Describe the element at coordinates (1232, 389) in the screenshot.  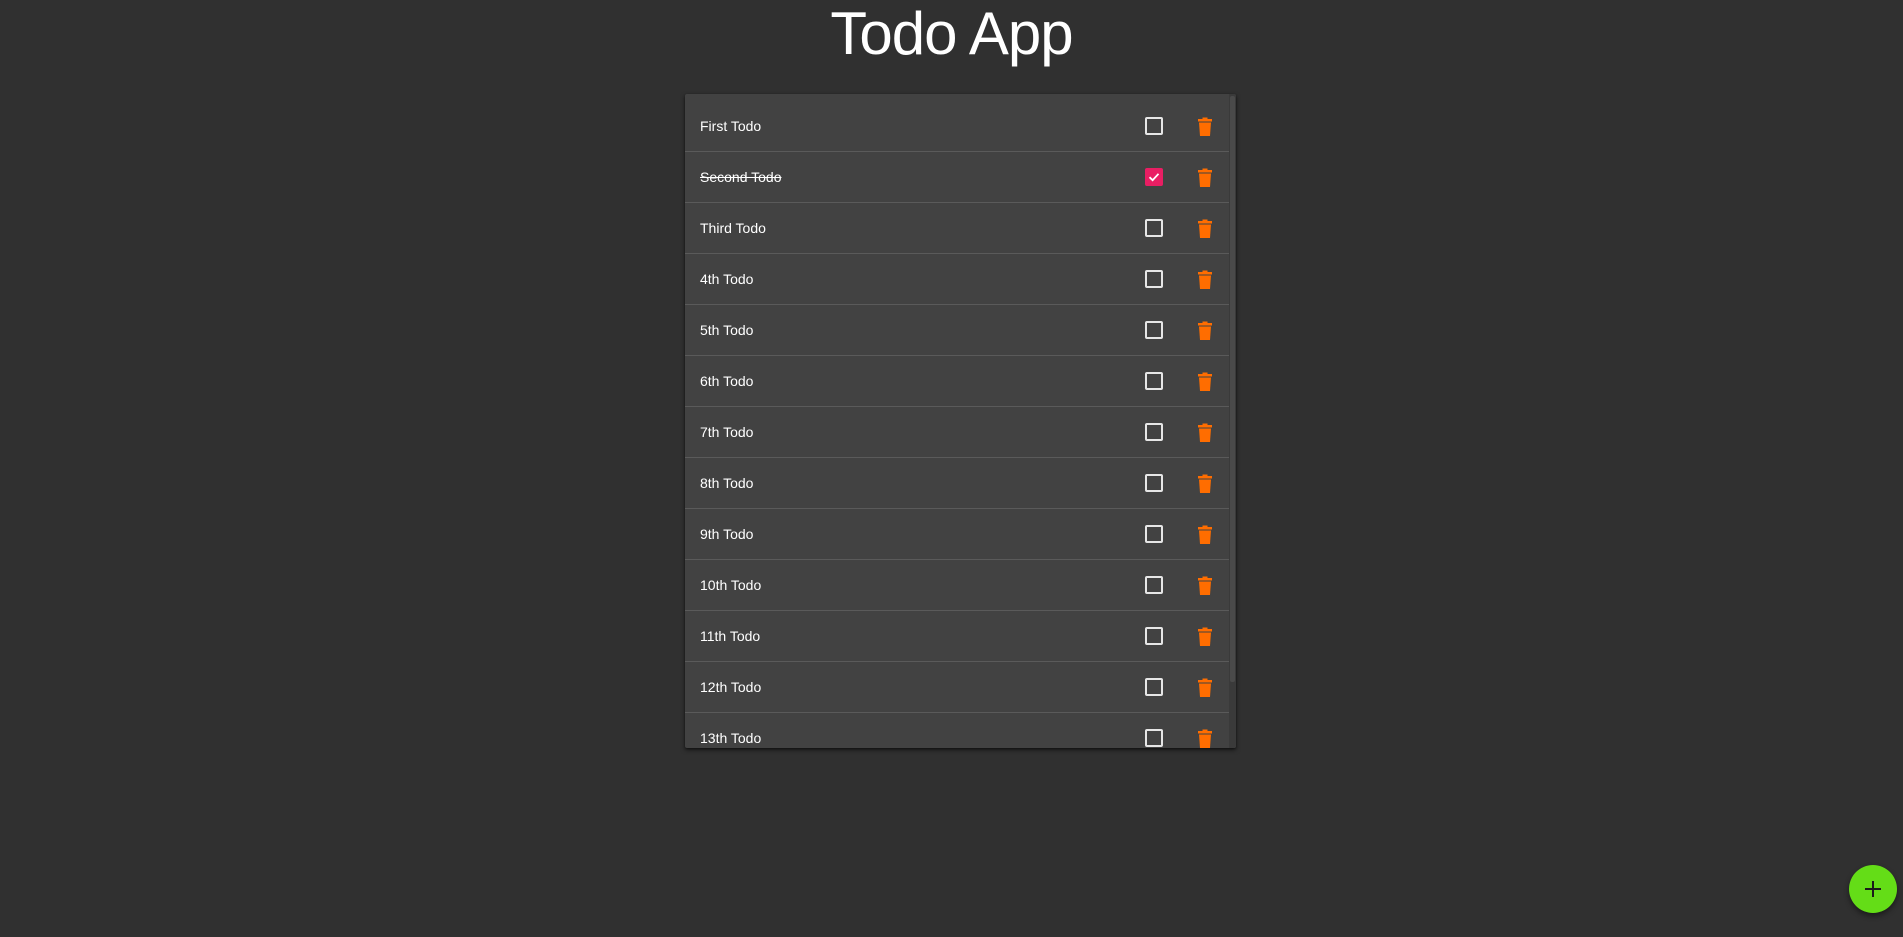
I see `scrollbar-thumb` at that location.